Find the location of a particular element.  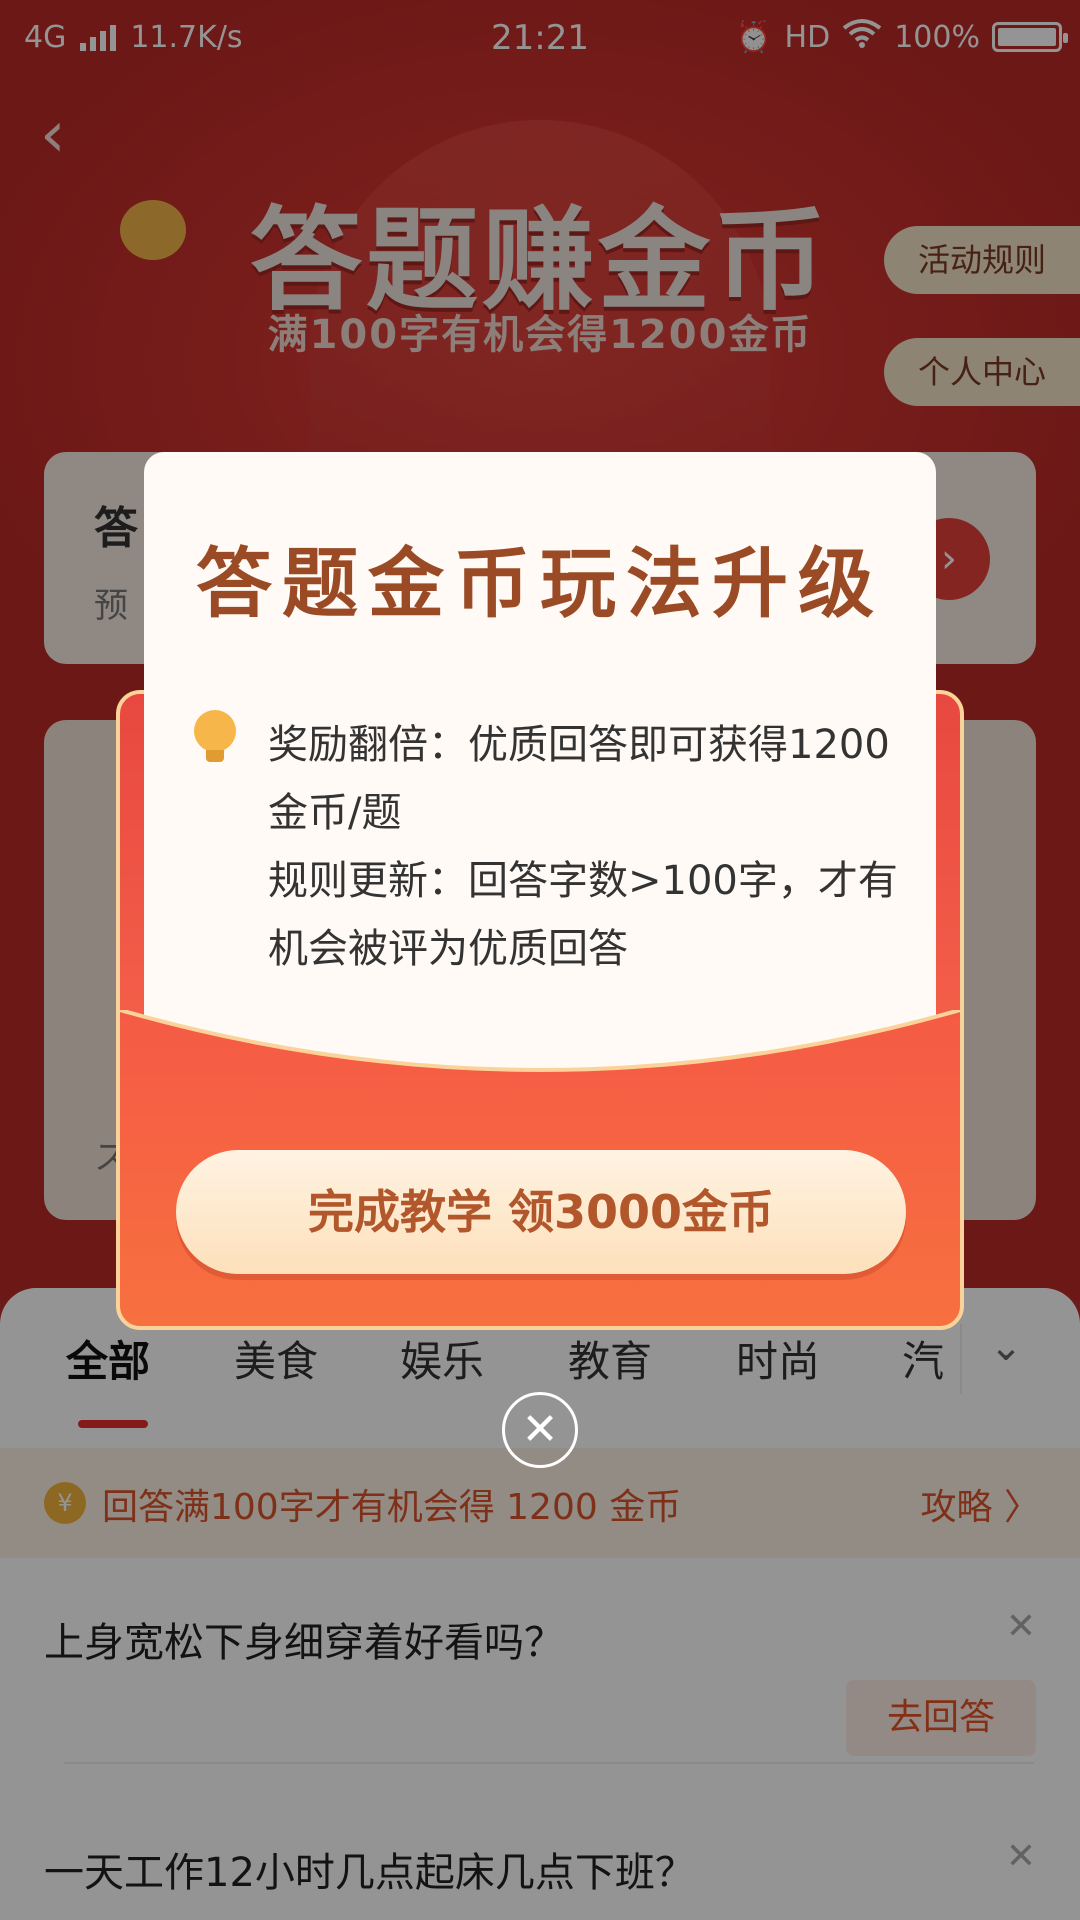

rule-line-2: 金币/题 is located at coordinates (335, 813).